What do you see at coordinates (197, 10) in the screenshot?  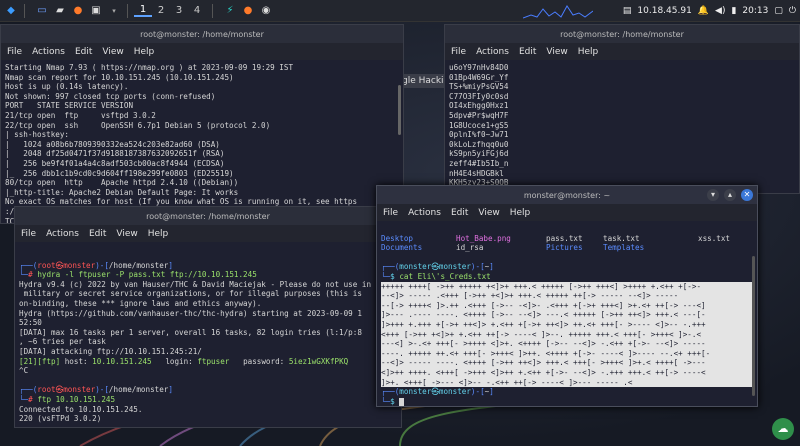 I see `workspace-4: 4` at bounding box center [197, 10].